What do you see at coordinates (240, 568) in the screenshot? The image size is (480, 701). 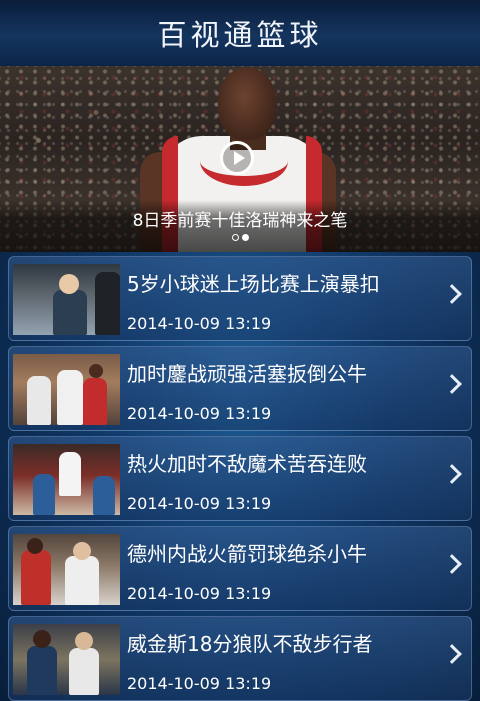 I see `news-item: 德州内战火箭罚球绝杀小牛 2014-10-09 13:19` at bounding box center [240, 568].